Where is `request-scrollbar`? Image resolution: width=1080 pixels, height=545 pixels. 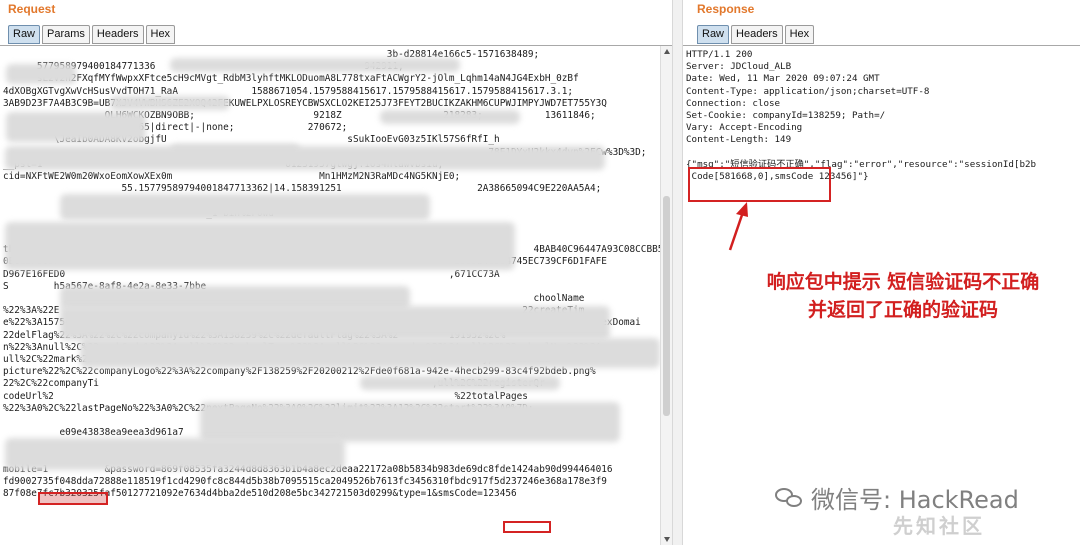
request-scrollbar is located at coordinates (666, 295).